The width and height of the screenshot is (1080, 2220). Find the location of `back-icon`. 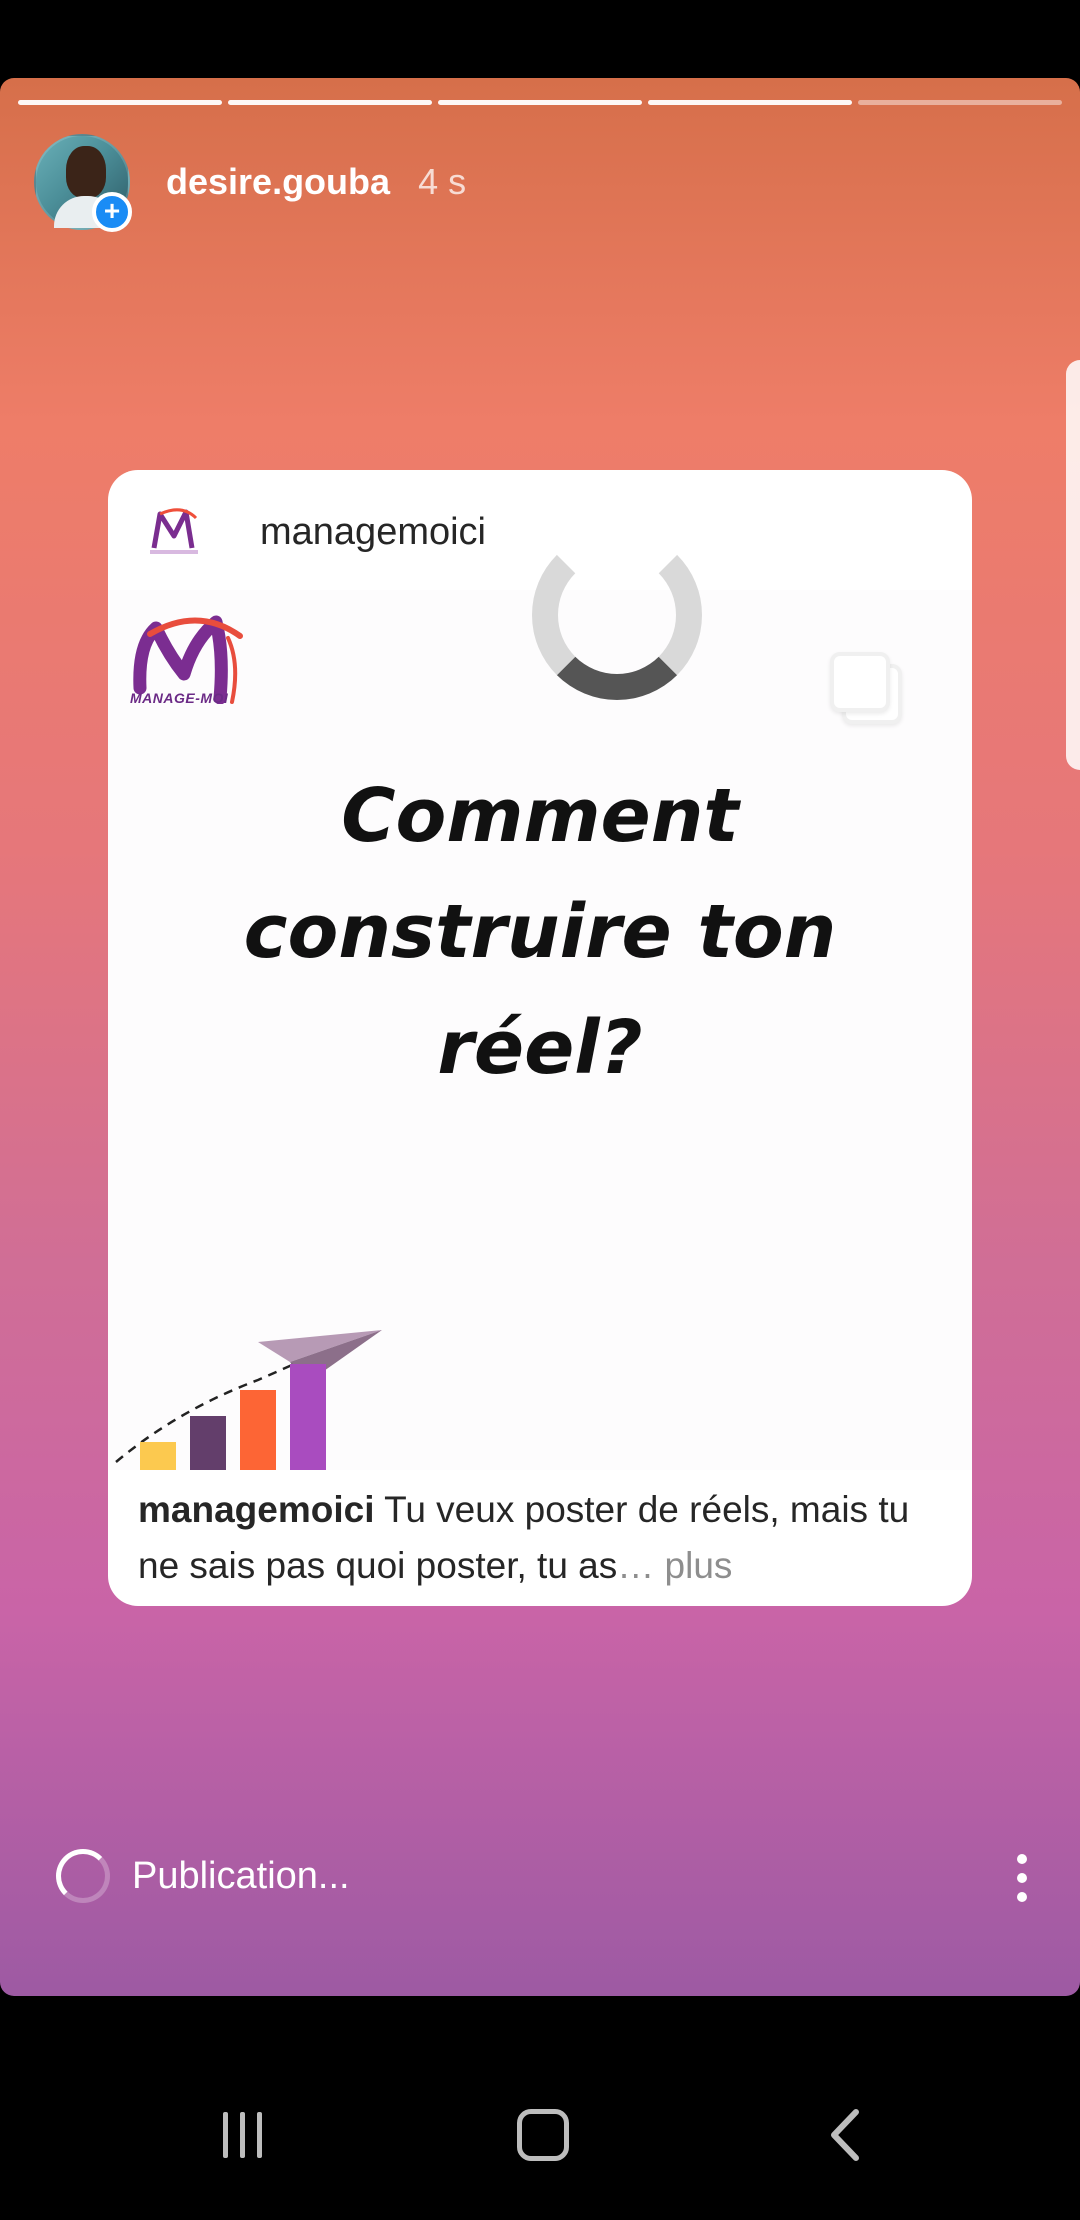

back-icon is located at coordinates (846, 2135).